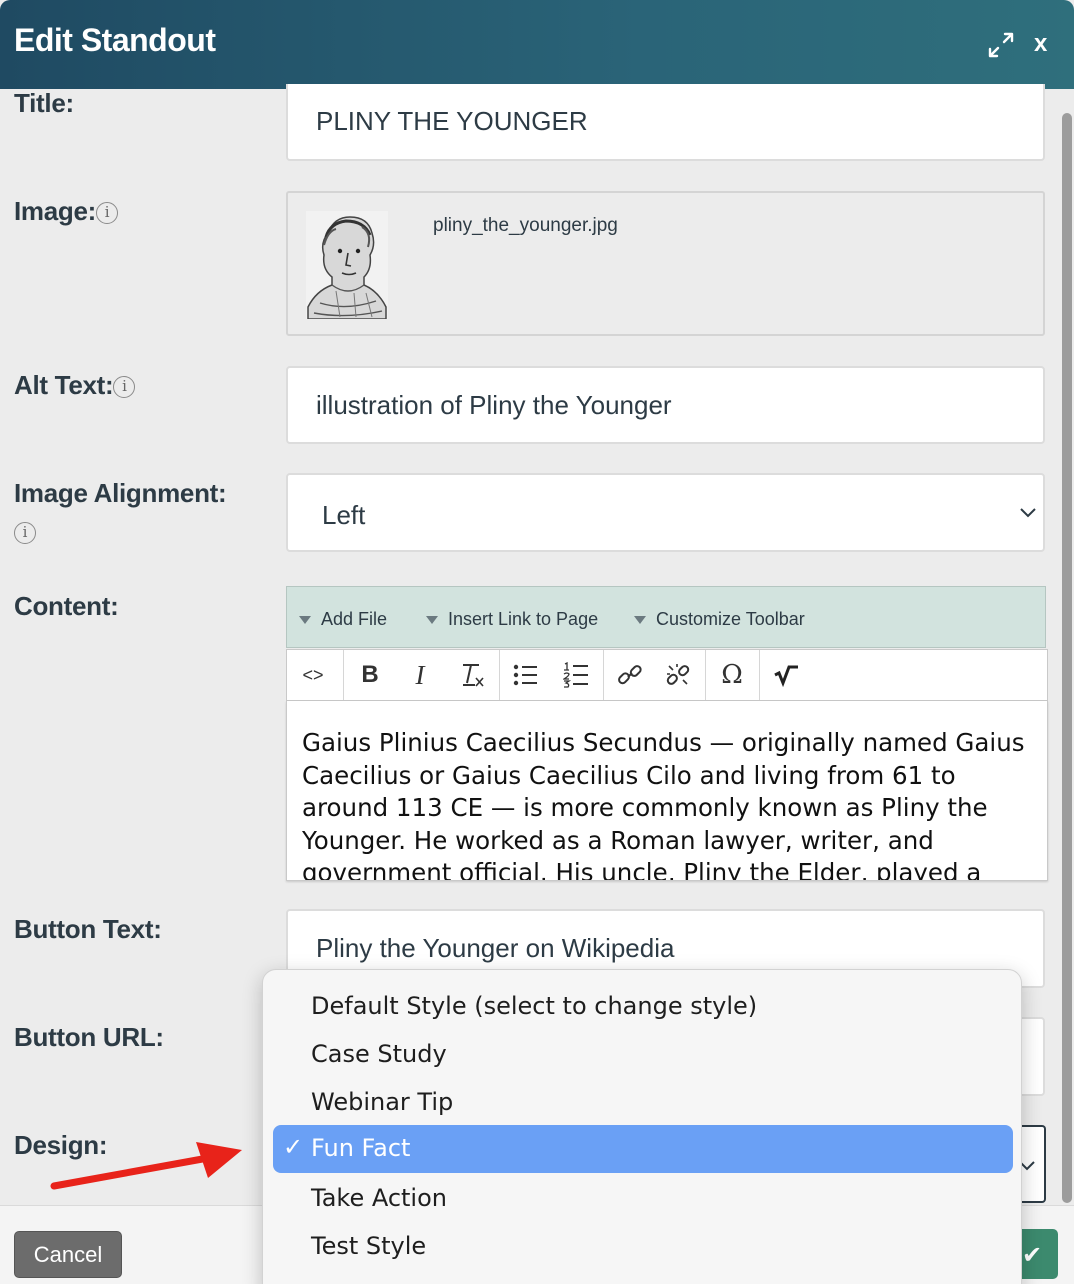 The image size is (1074, 1284). I want to click on alt-text-input: illustration of Pliny the Younger, so click(665, 405).